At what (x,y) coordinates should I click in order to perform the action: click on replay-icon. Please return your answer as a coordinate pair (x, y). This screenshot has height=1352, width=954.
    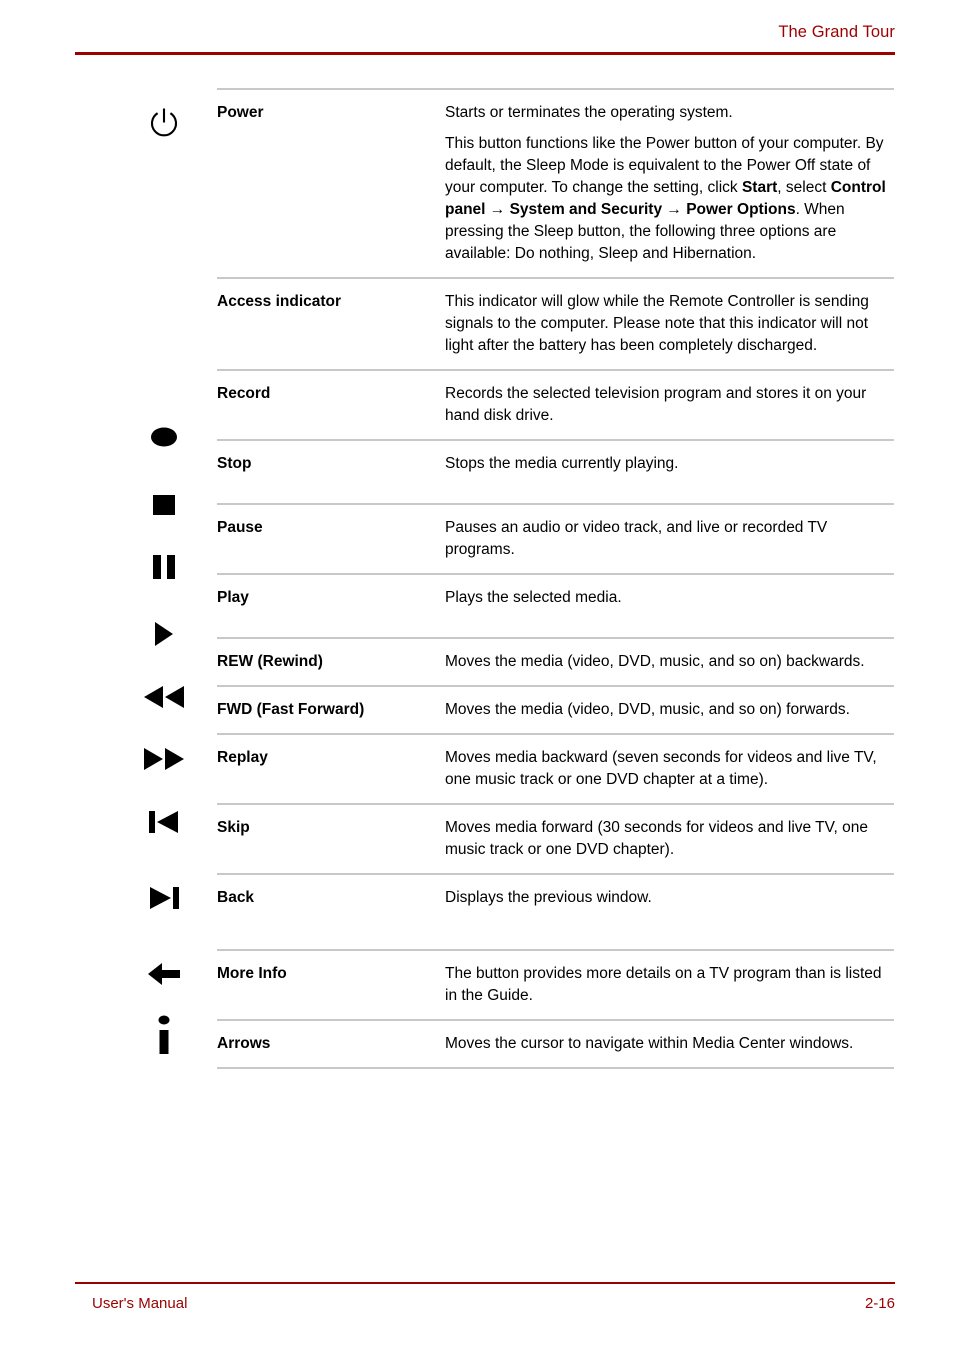
    Looking at the image, I should click on (164, 822).